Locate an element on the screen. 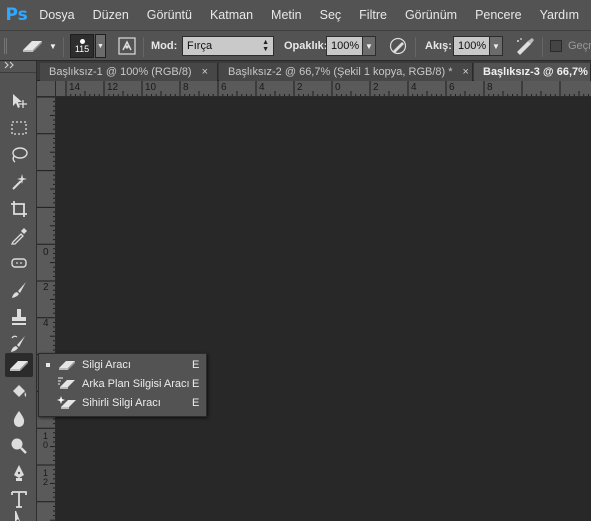 Image resolution: width=591 pixels, height=521 pixels. opacity-input: 100% is located at coordinates (344, 46).